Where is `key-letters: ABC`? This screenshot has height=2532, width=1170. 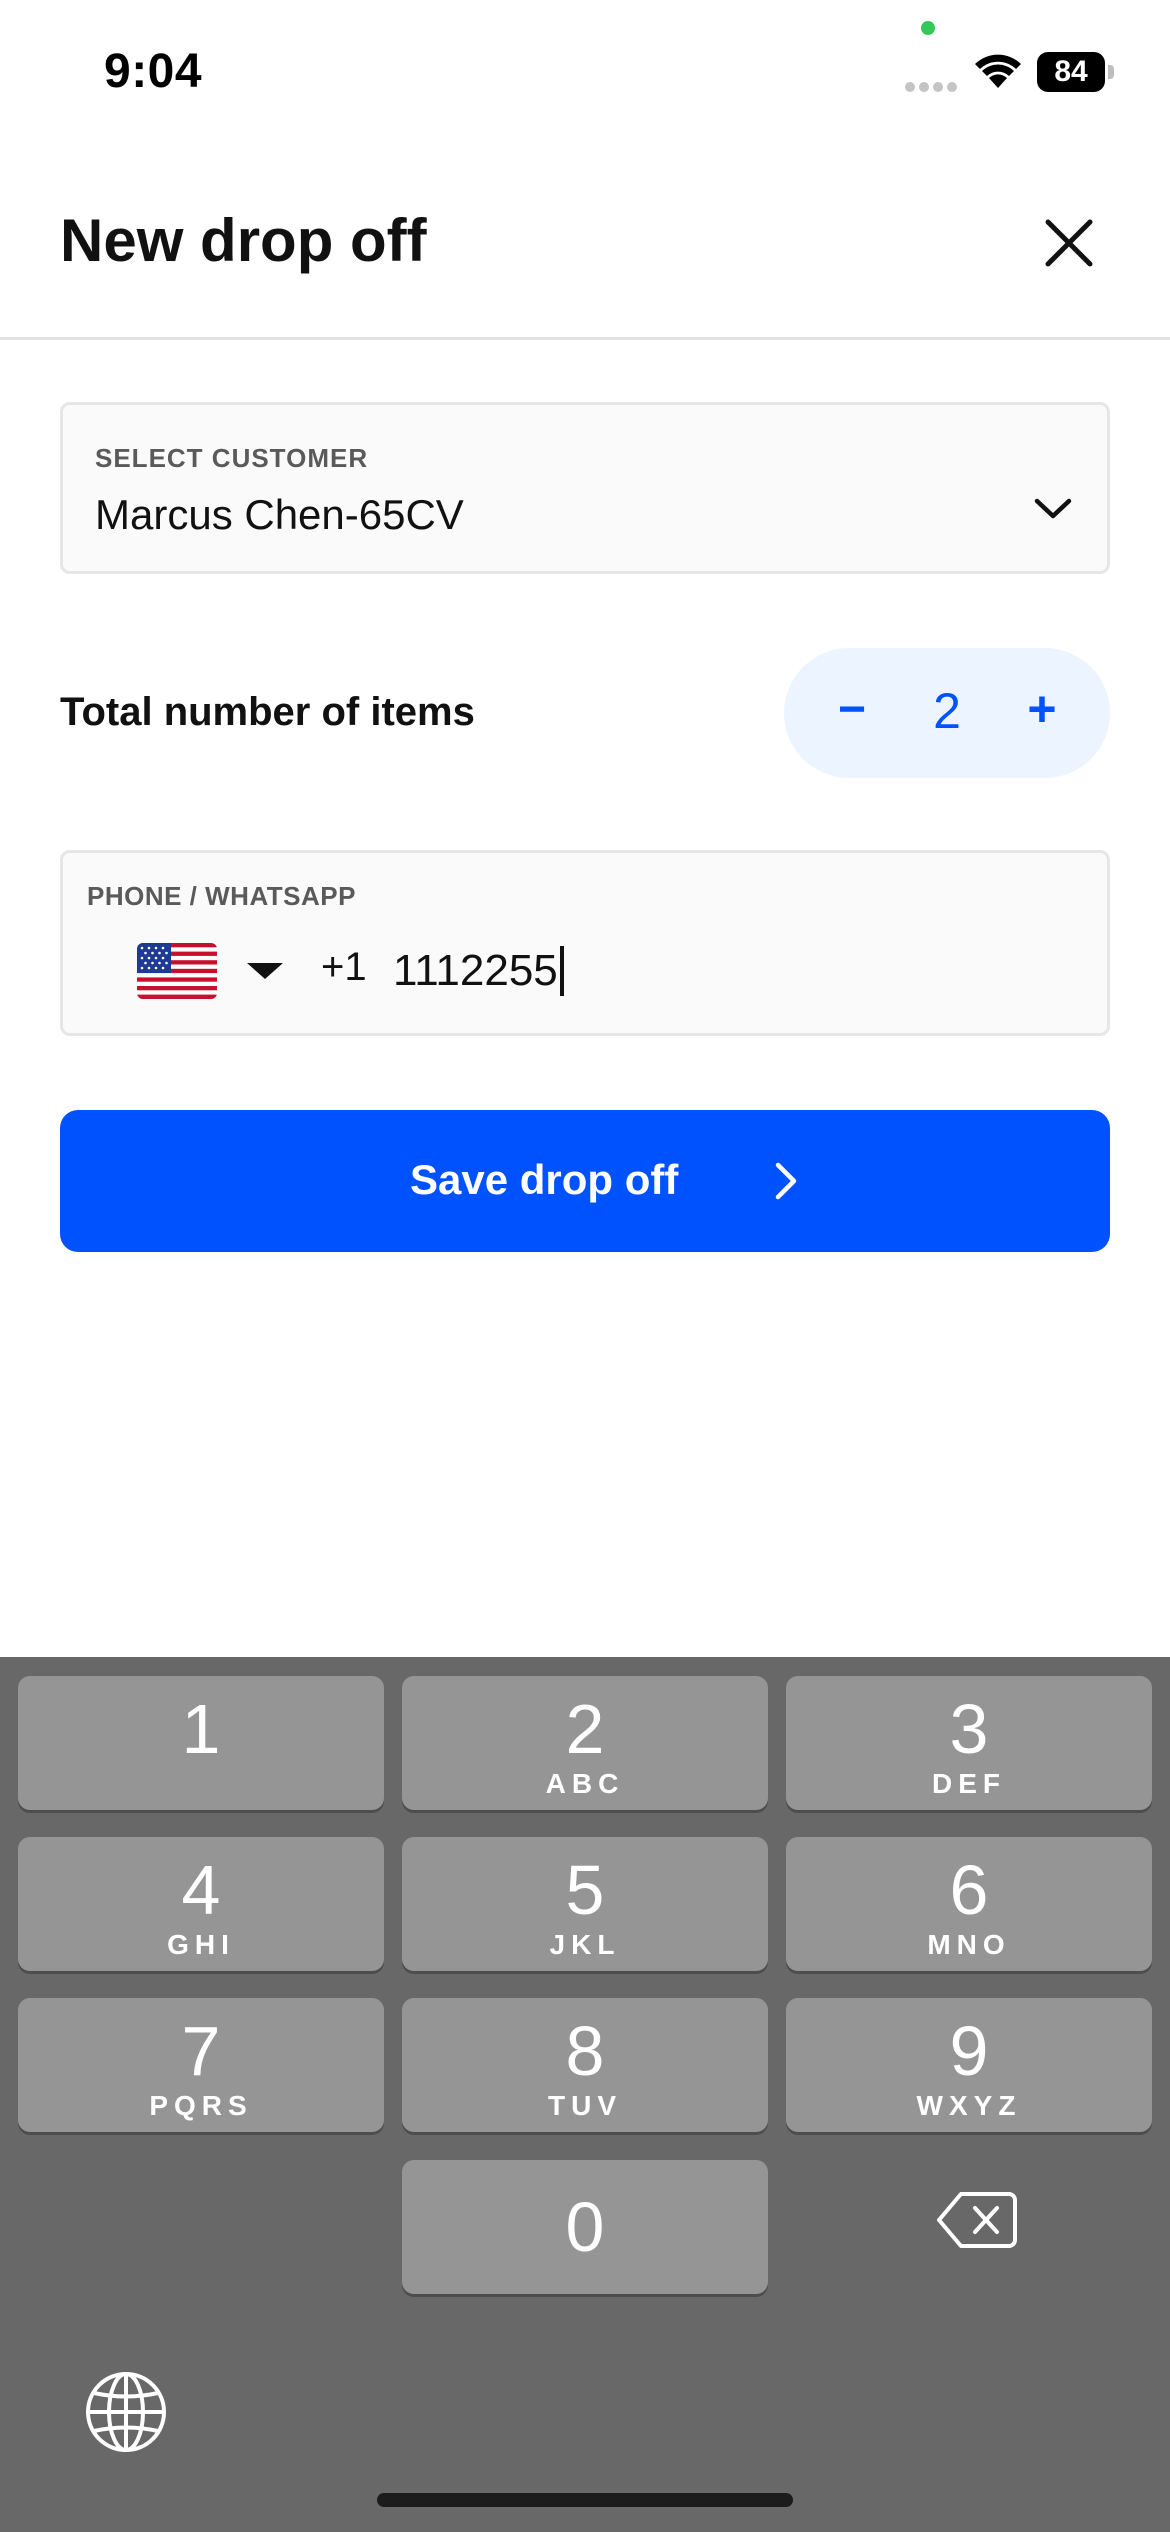 key-letters: ABC is located at coordinates (585, 1783).